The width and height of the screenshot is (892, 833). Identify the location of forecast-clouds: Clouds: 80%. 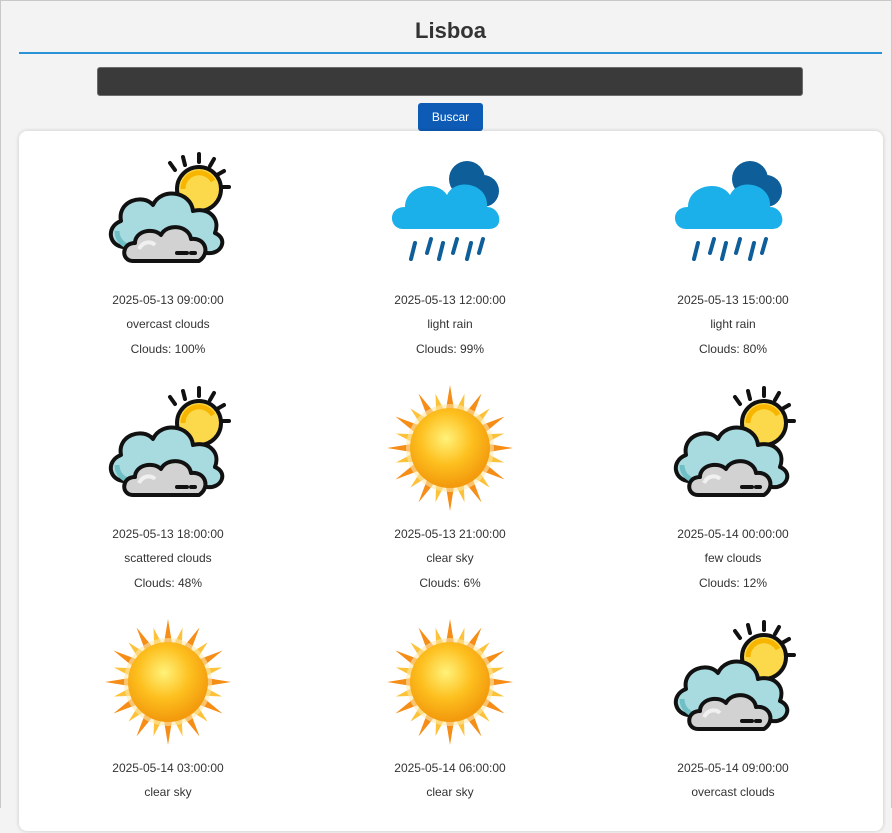
(733, 349).